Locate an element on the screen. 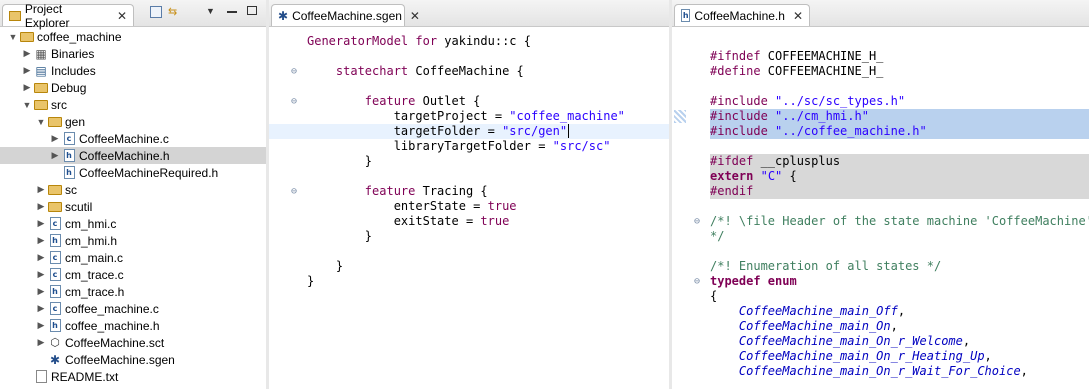  view-menu-icon: ▼ is located at coordinates (210, 12).